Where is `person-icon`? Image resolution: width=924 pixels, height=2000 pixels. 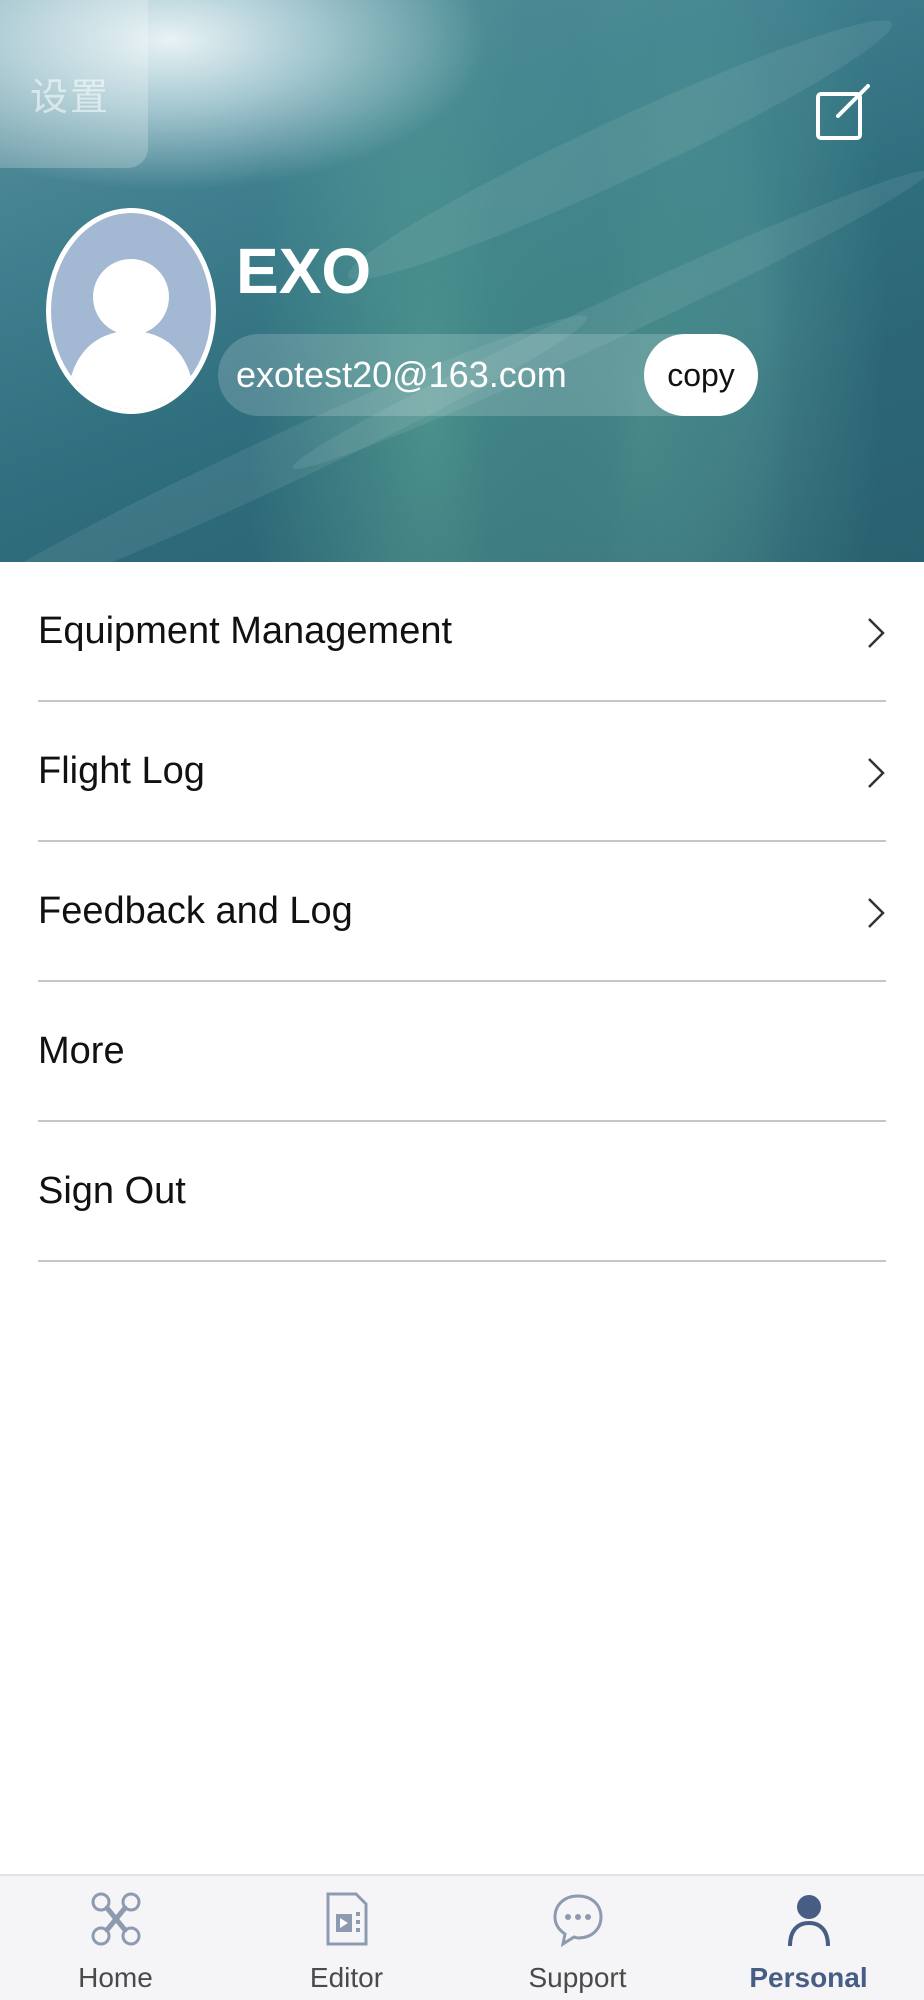 person-icon is located at coordinates (809, 1921).